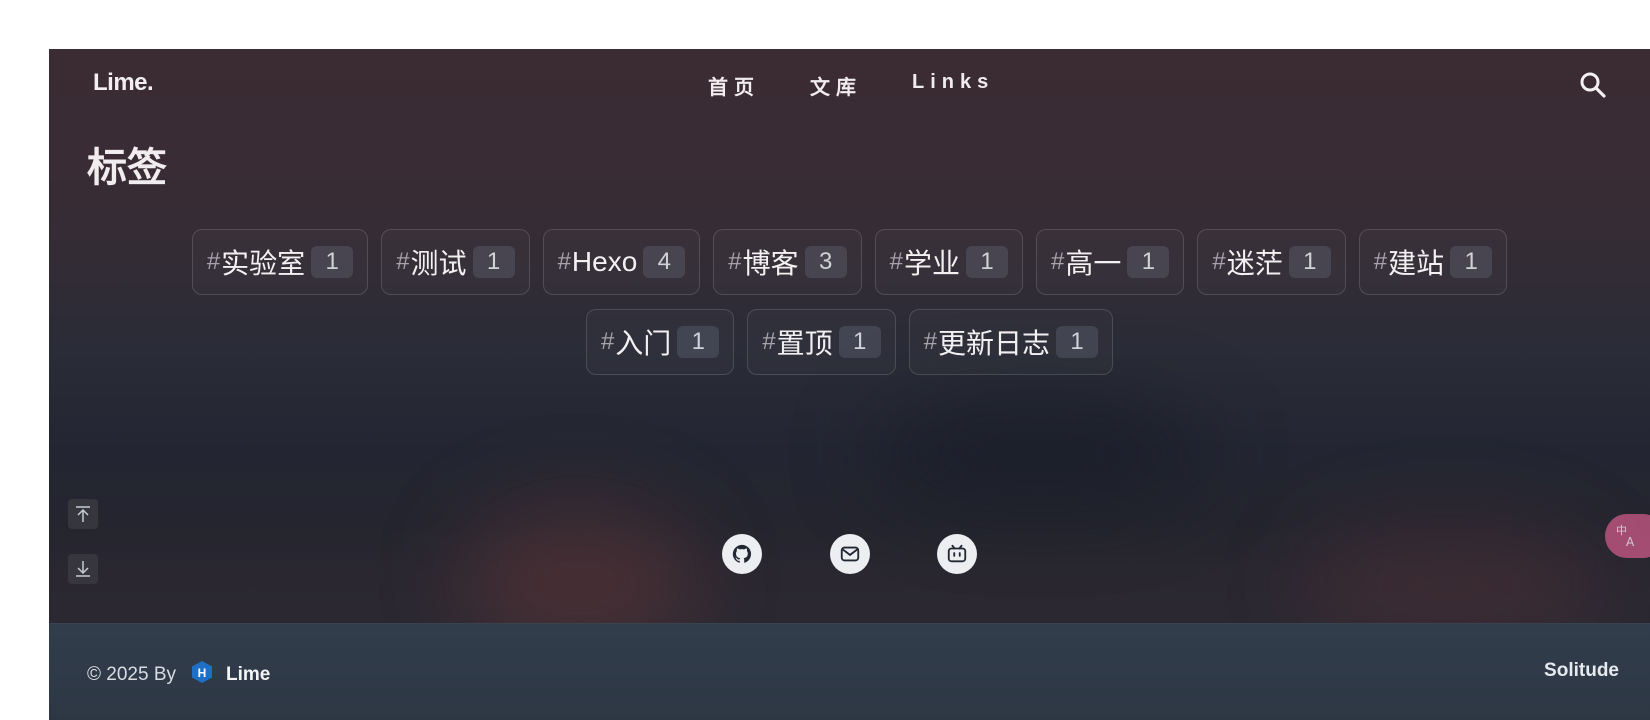  I want to click on tag-item: # 建站 1, so click(1433, 262).